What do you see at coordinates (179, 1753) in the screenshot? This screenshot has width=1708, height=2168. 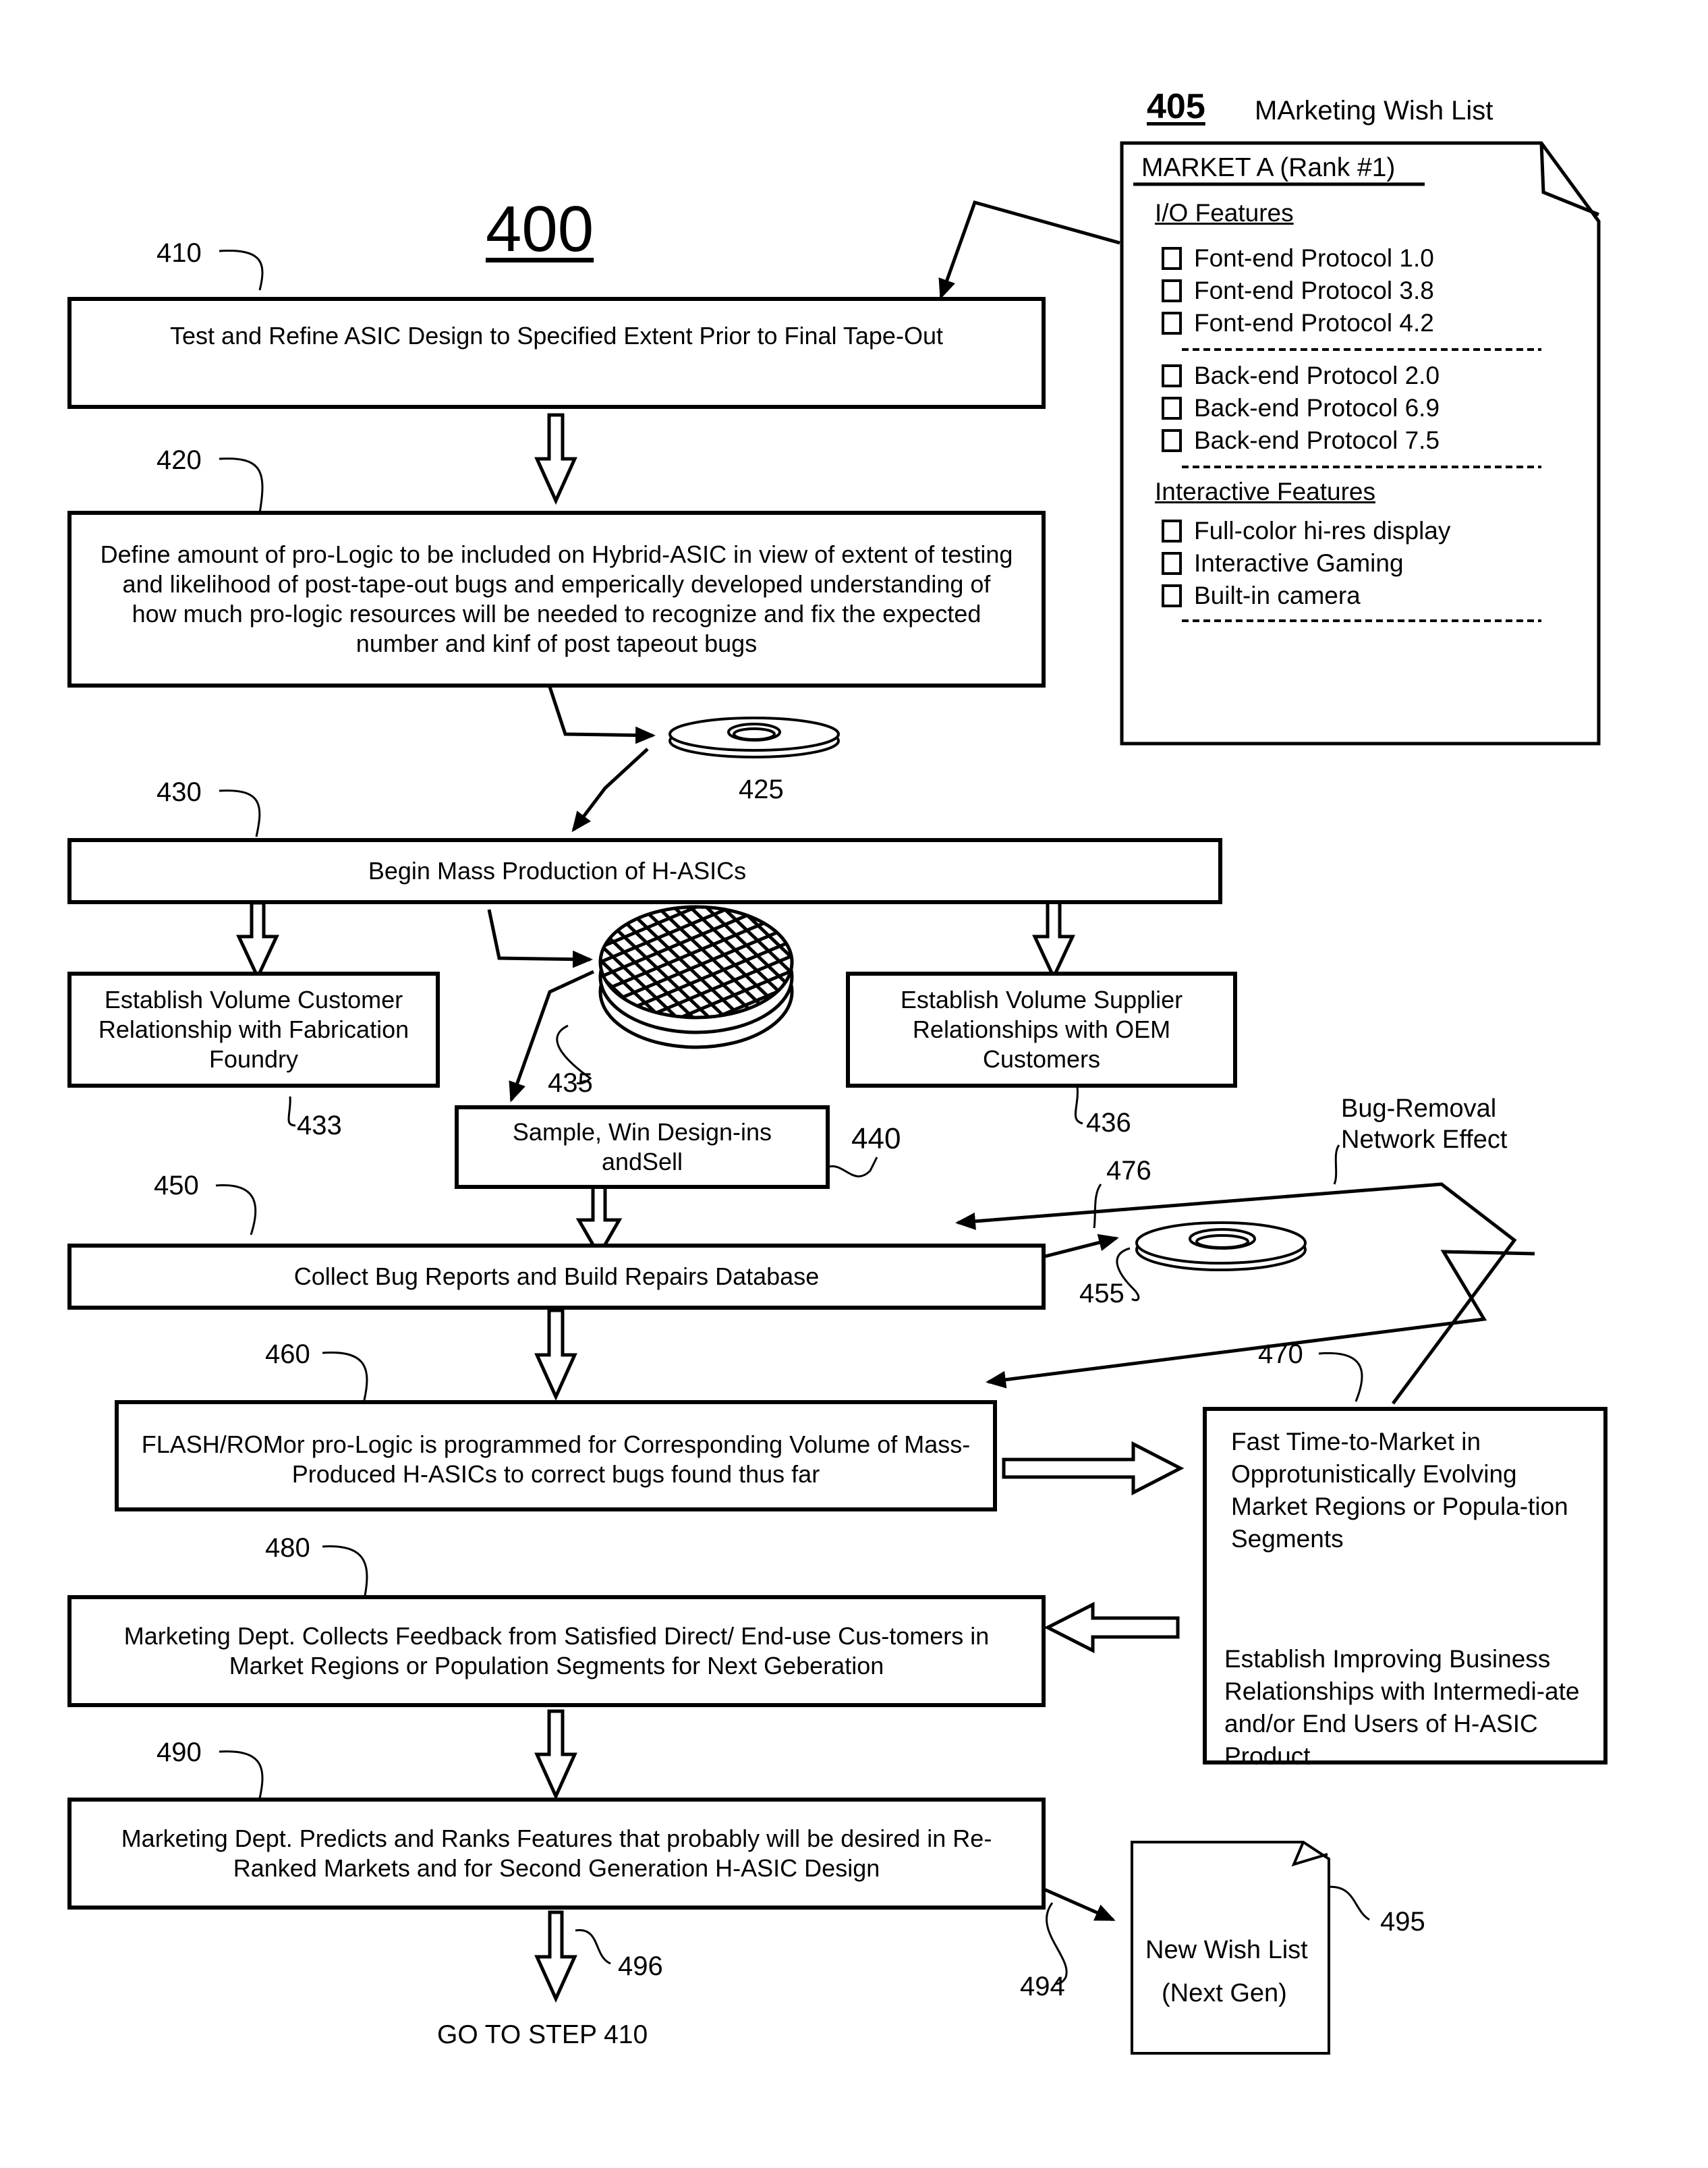 I see `ref-490: 490` at bounding box center [179, 1753].